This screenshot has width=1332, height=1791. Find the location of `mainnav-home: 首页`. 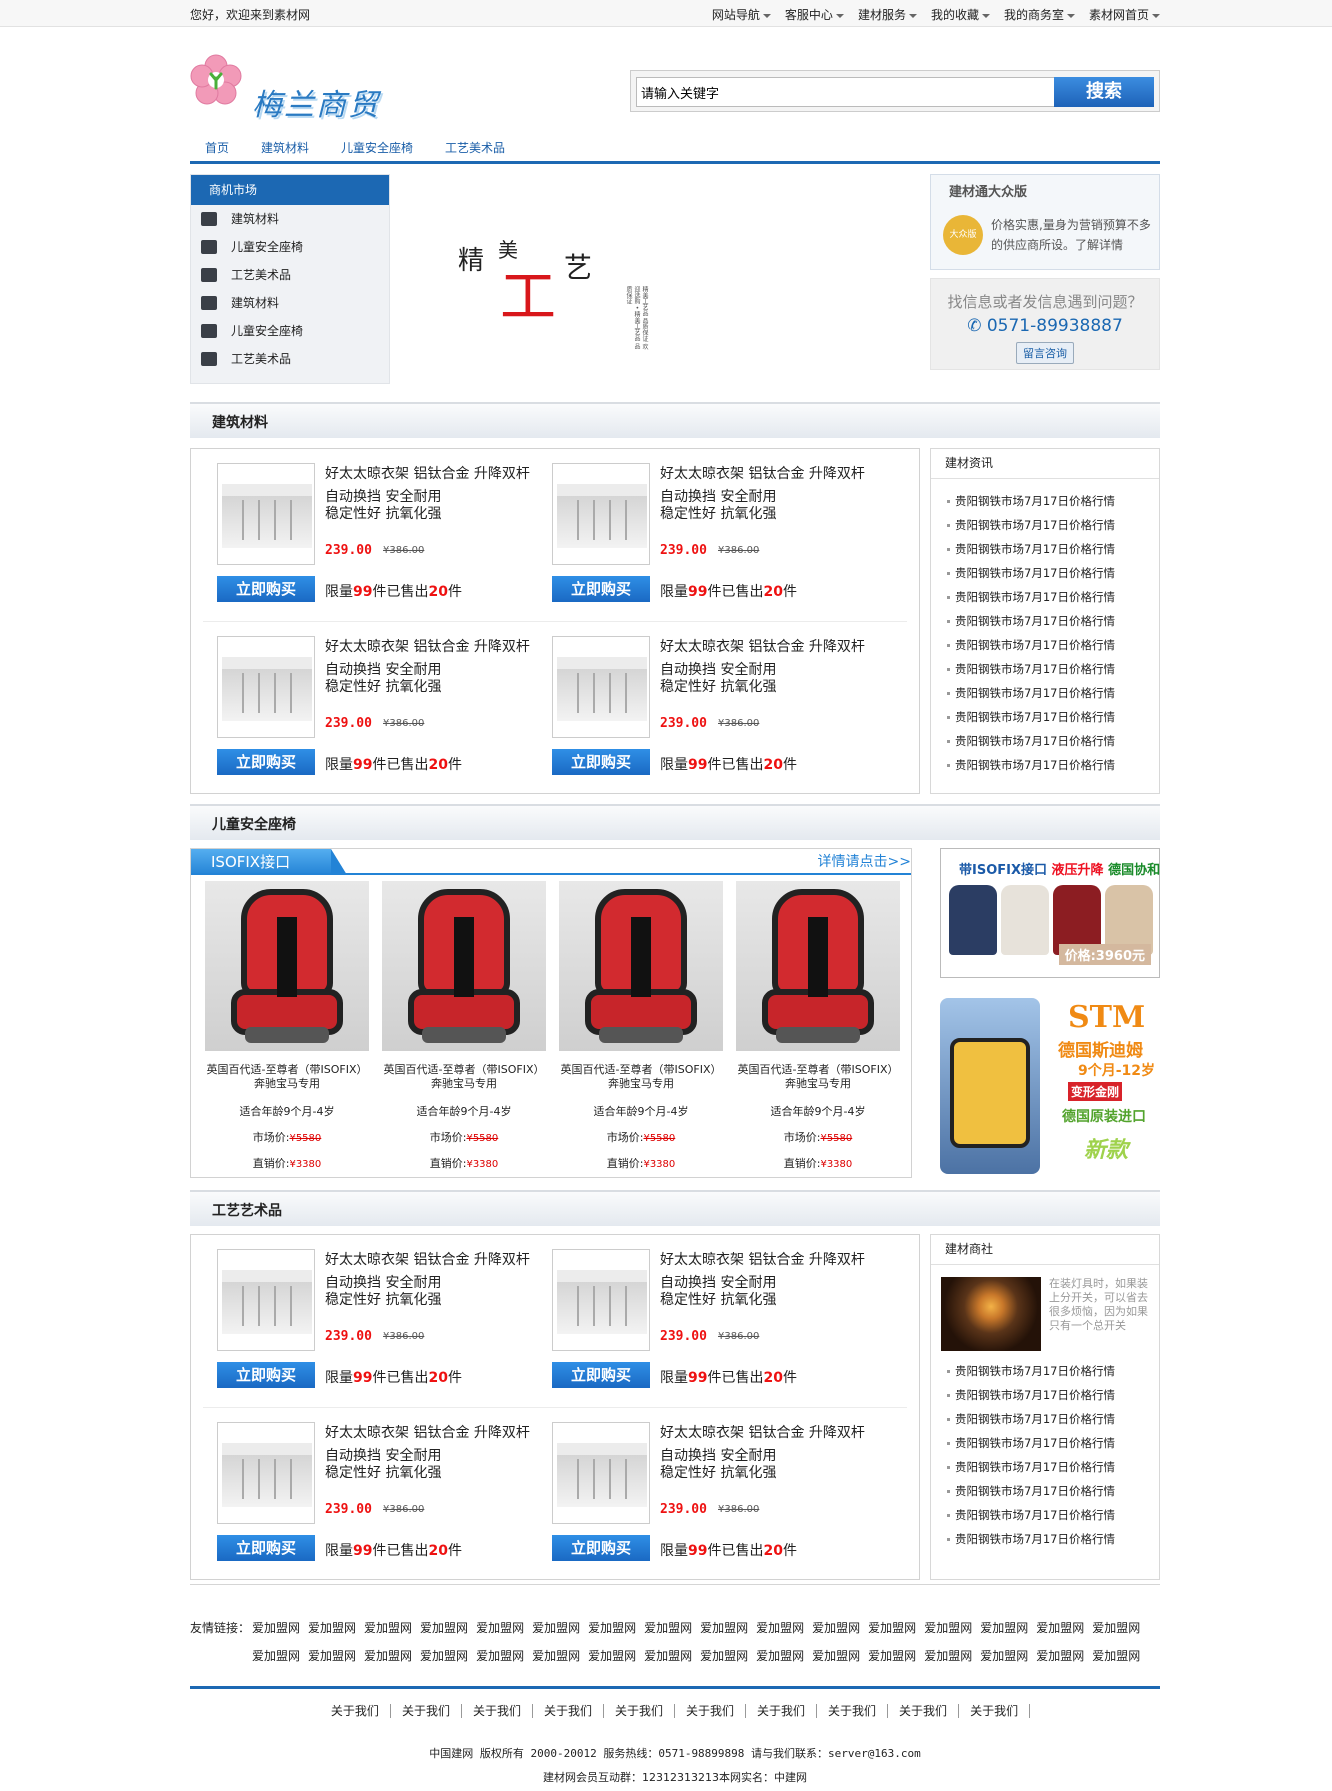

mainnav-home: 首页 is located at coordinates (217, 149).